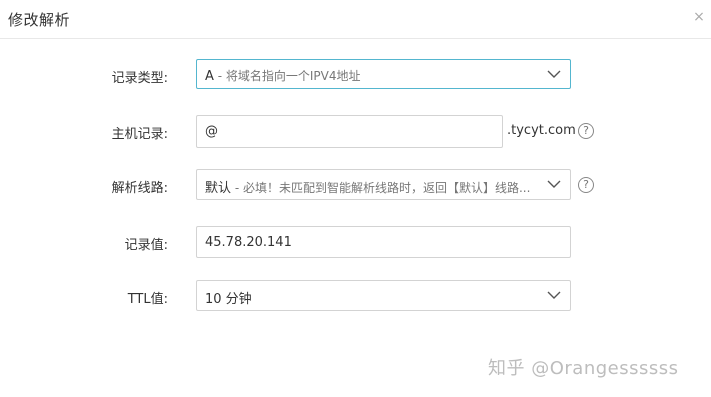 Image resolution: width=711 pixels, height=397 pixels. Describe the element at coordinates (139, 188) in the screenshot. I see `resolve-line-label: 解析线路:` at that location.